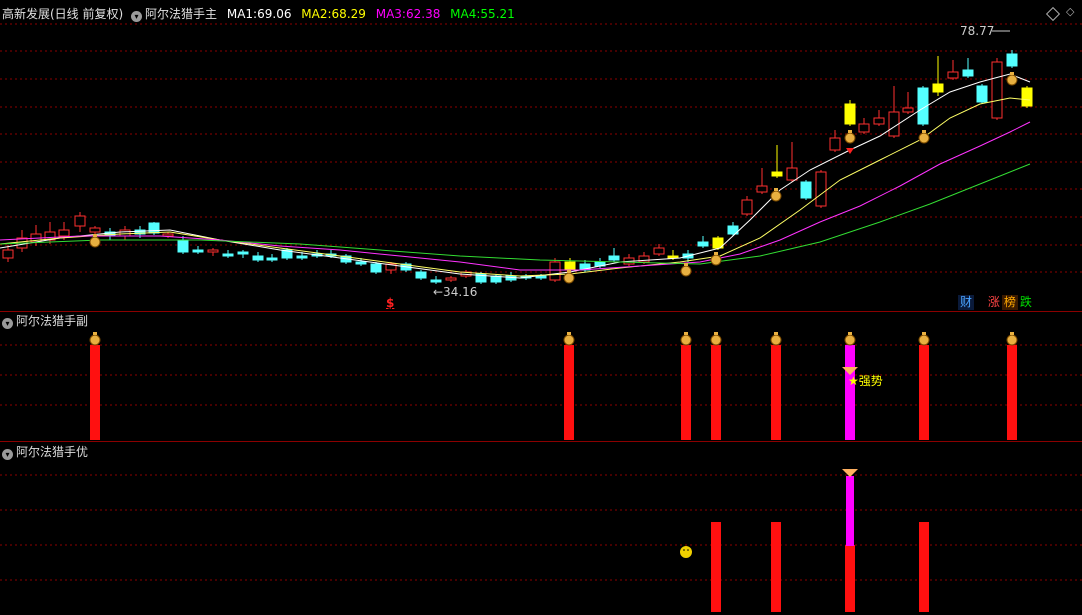  Describe the element at coordinates (1009, 302) in the screenshot. I see `badge-bang: 榜` at that location.